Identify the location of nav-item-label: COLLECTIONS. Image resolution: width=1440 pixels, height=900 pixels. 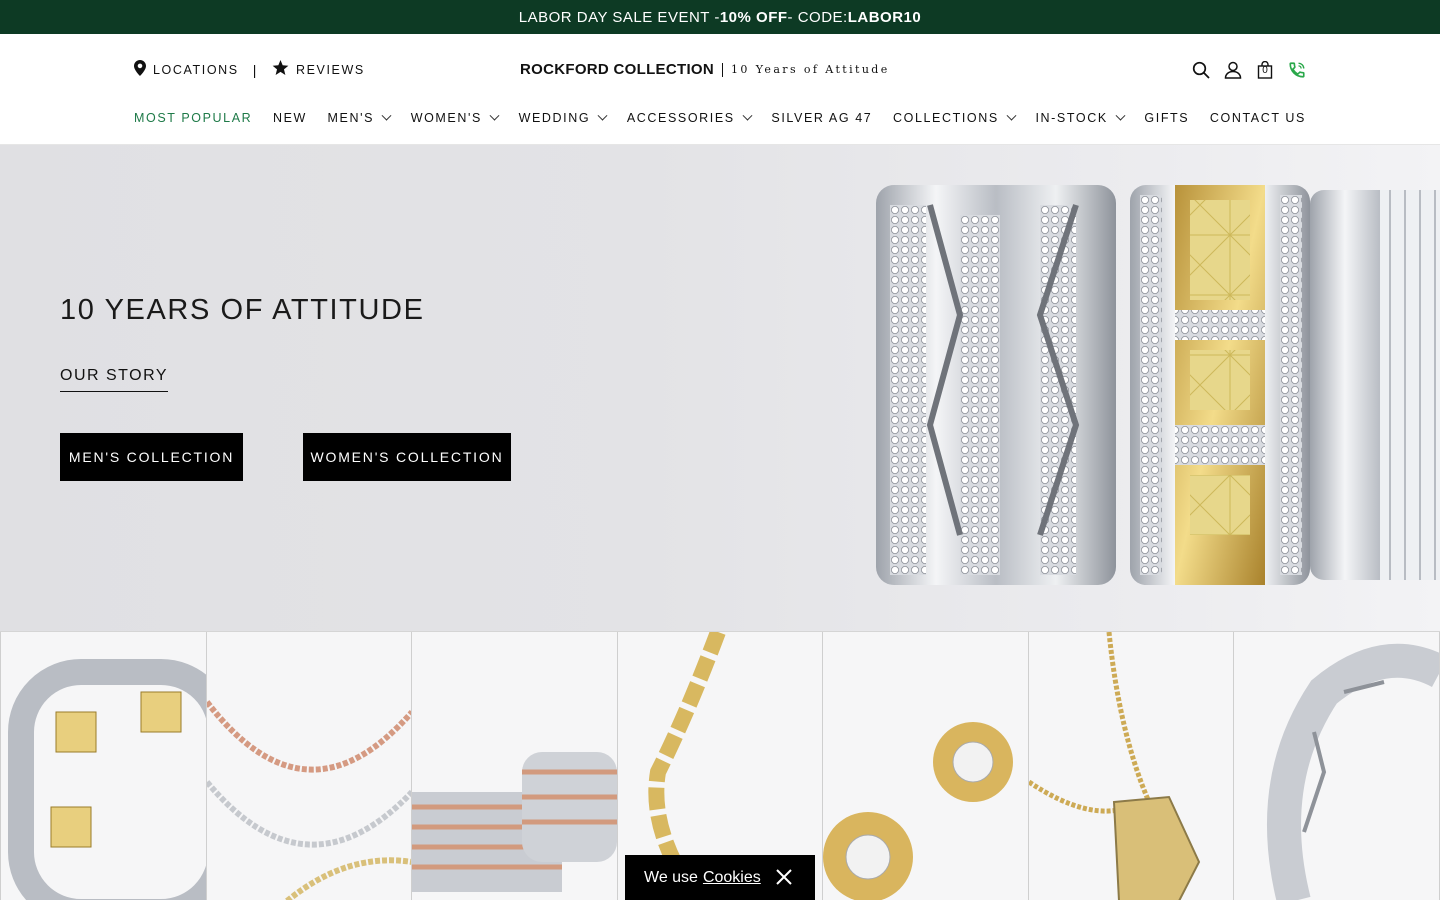
(946, 118).